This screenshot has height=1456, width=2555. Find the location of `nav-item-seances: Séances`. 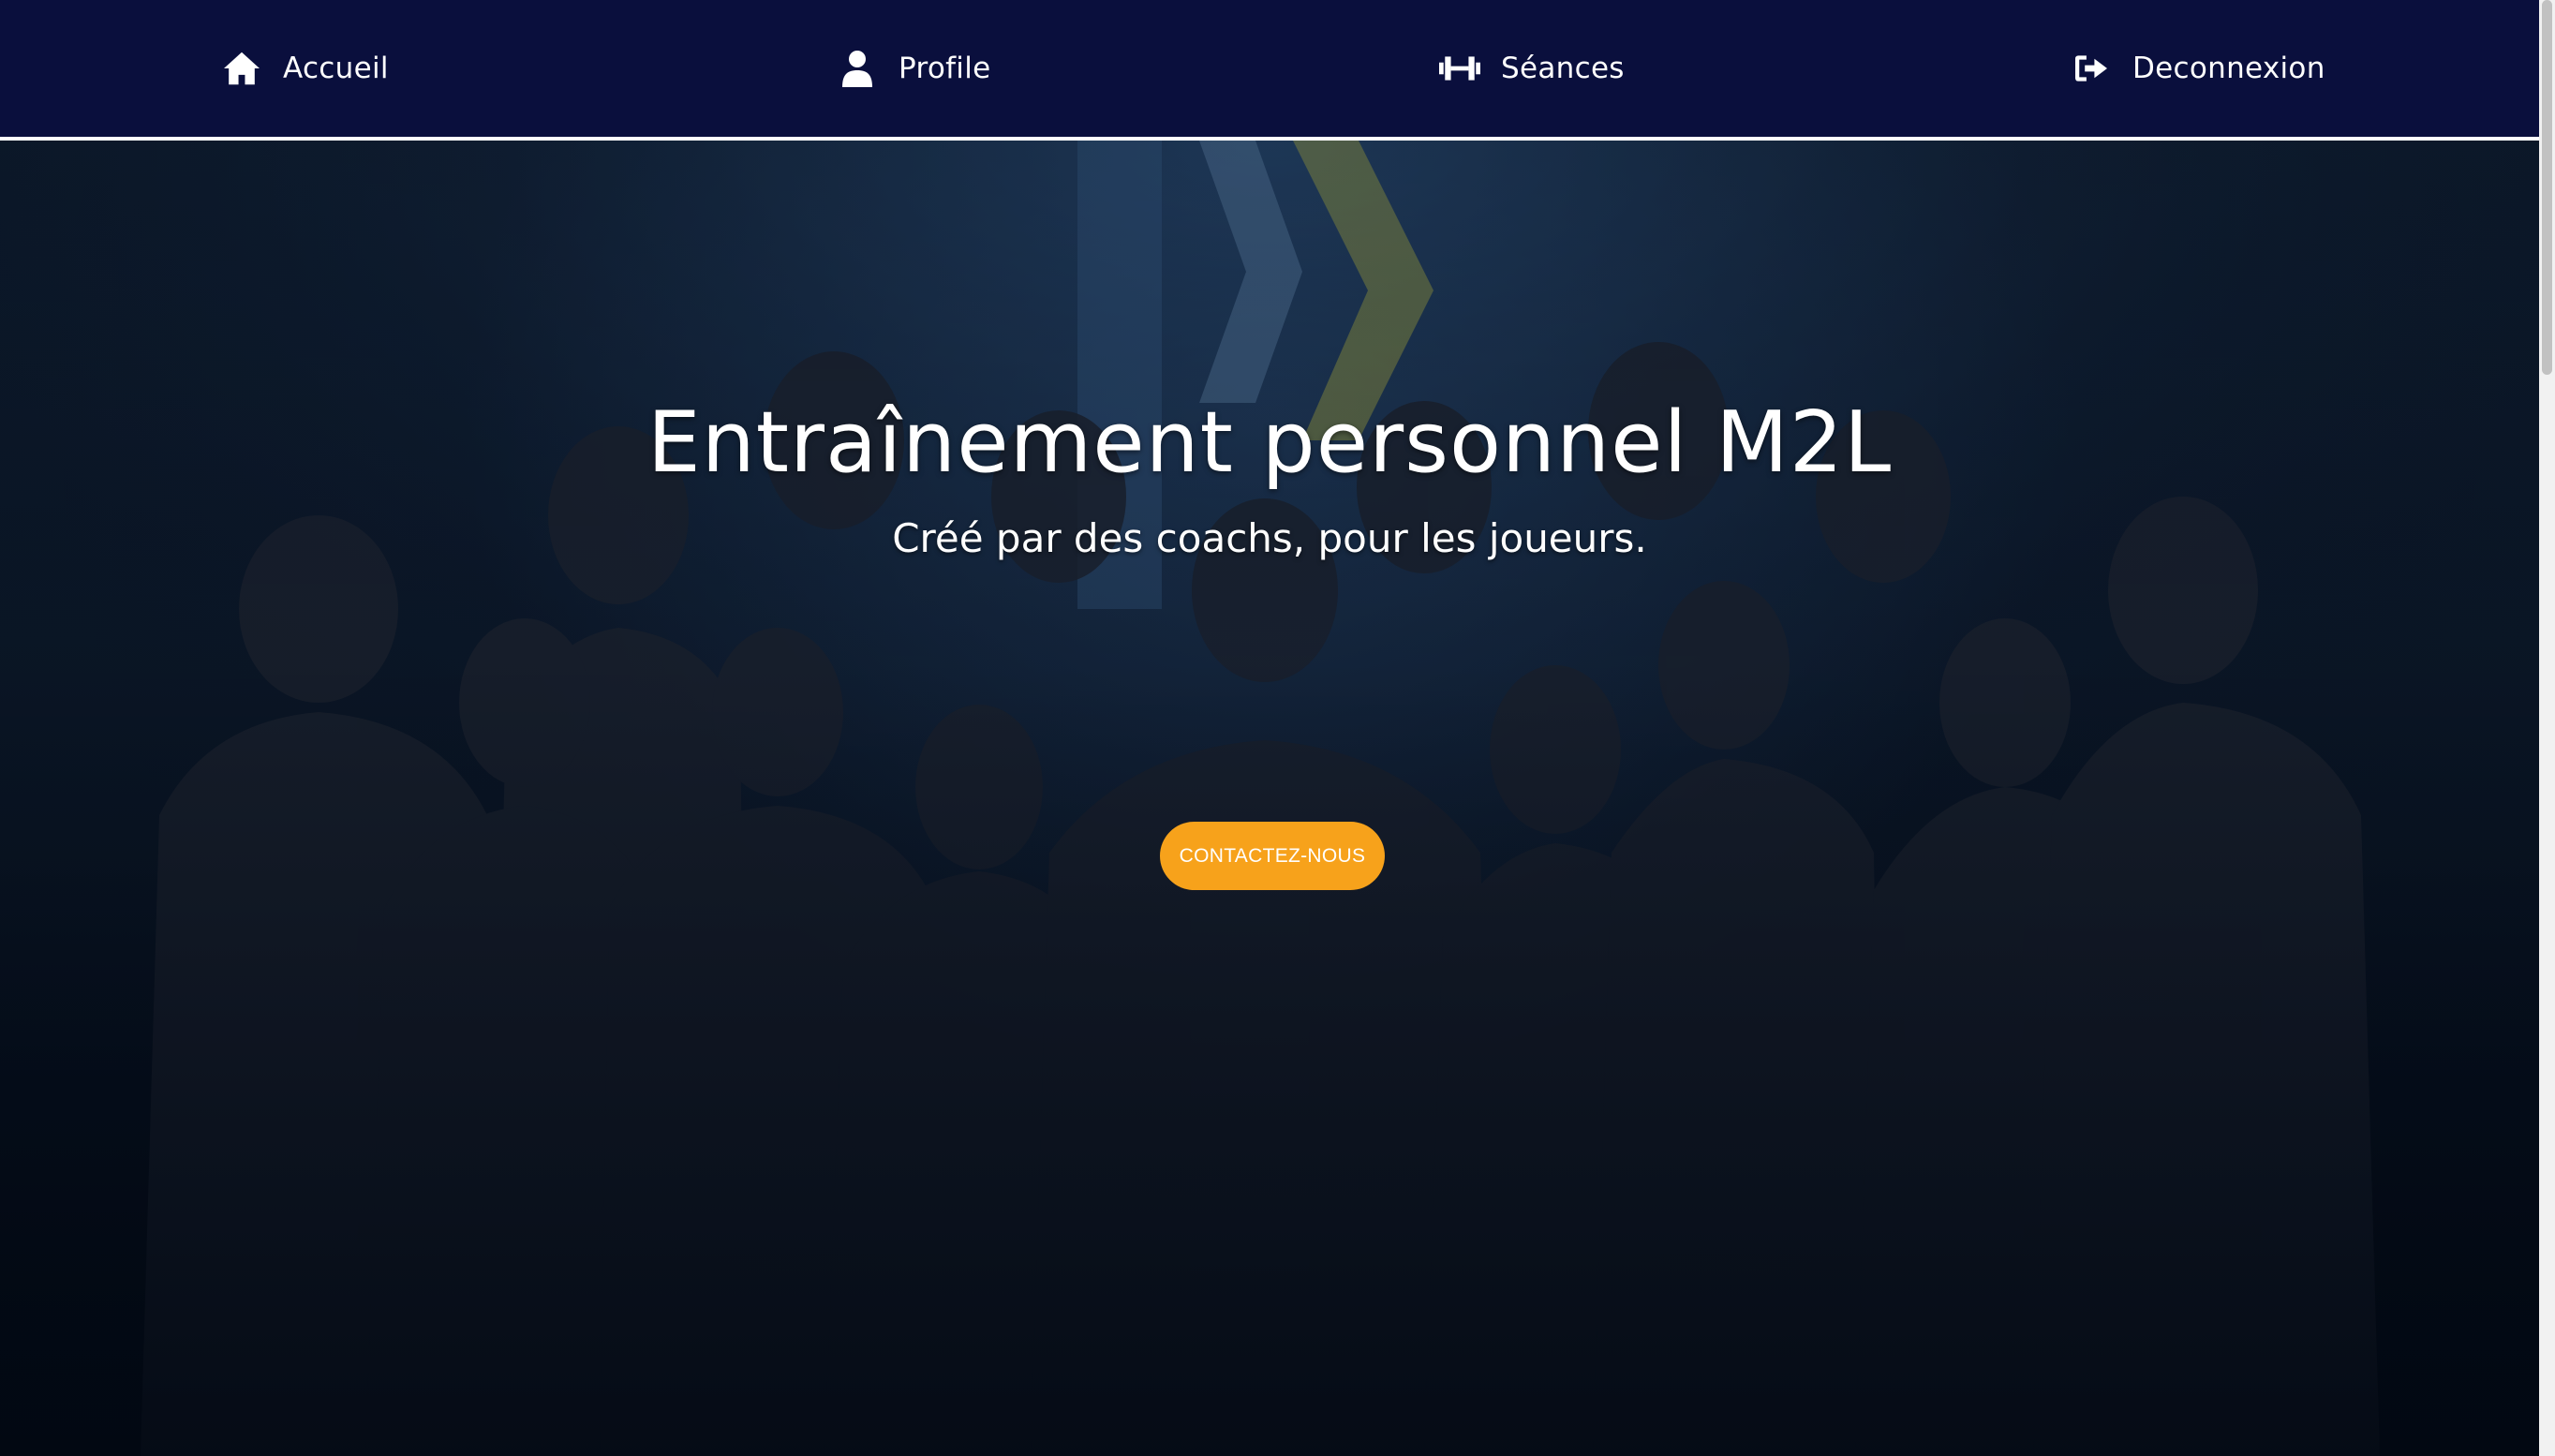

nav-item-seances: Séances is located at coordinates (1532, 68).